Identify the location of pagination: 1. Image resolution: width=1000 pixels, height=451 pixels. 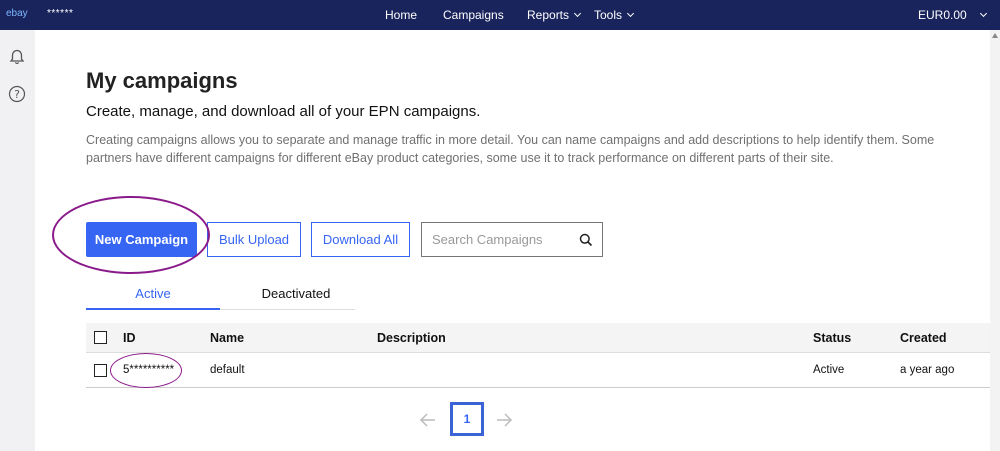
(468, 420).